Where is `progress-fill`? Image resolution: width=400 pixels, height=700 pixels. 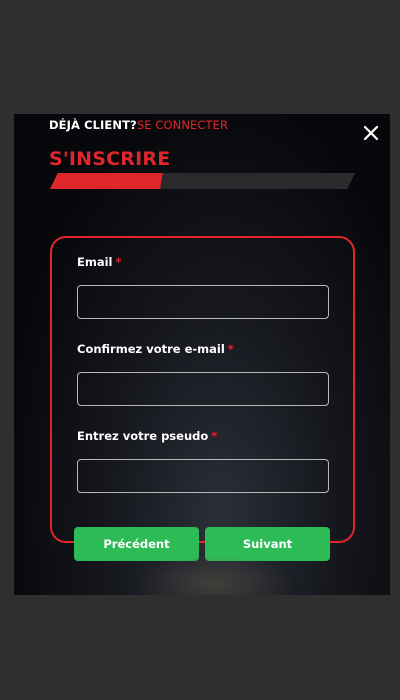
progress-fill is located at coordinates (106, 181).